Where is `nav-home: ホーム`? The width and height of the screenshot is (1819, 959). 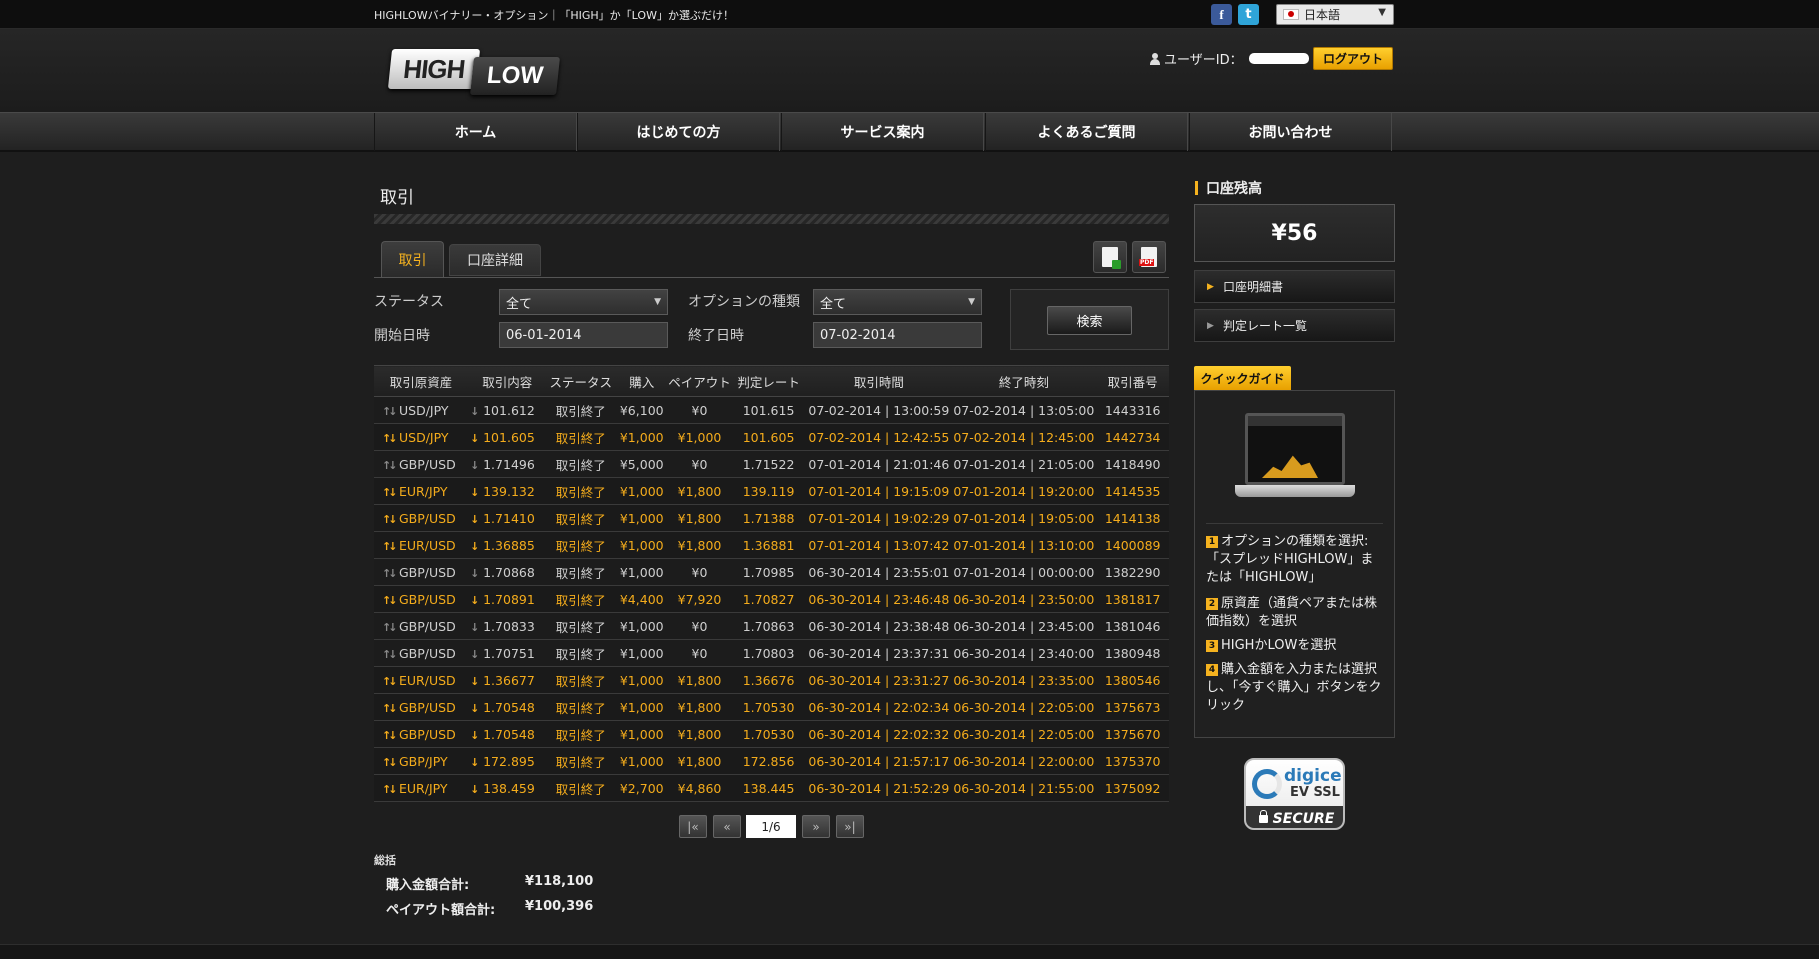 nav-home: ホーム is located at coordinates (475, 132).